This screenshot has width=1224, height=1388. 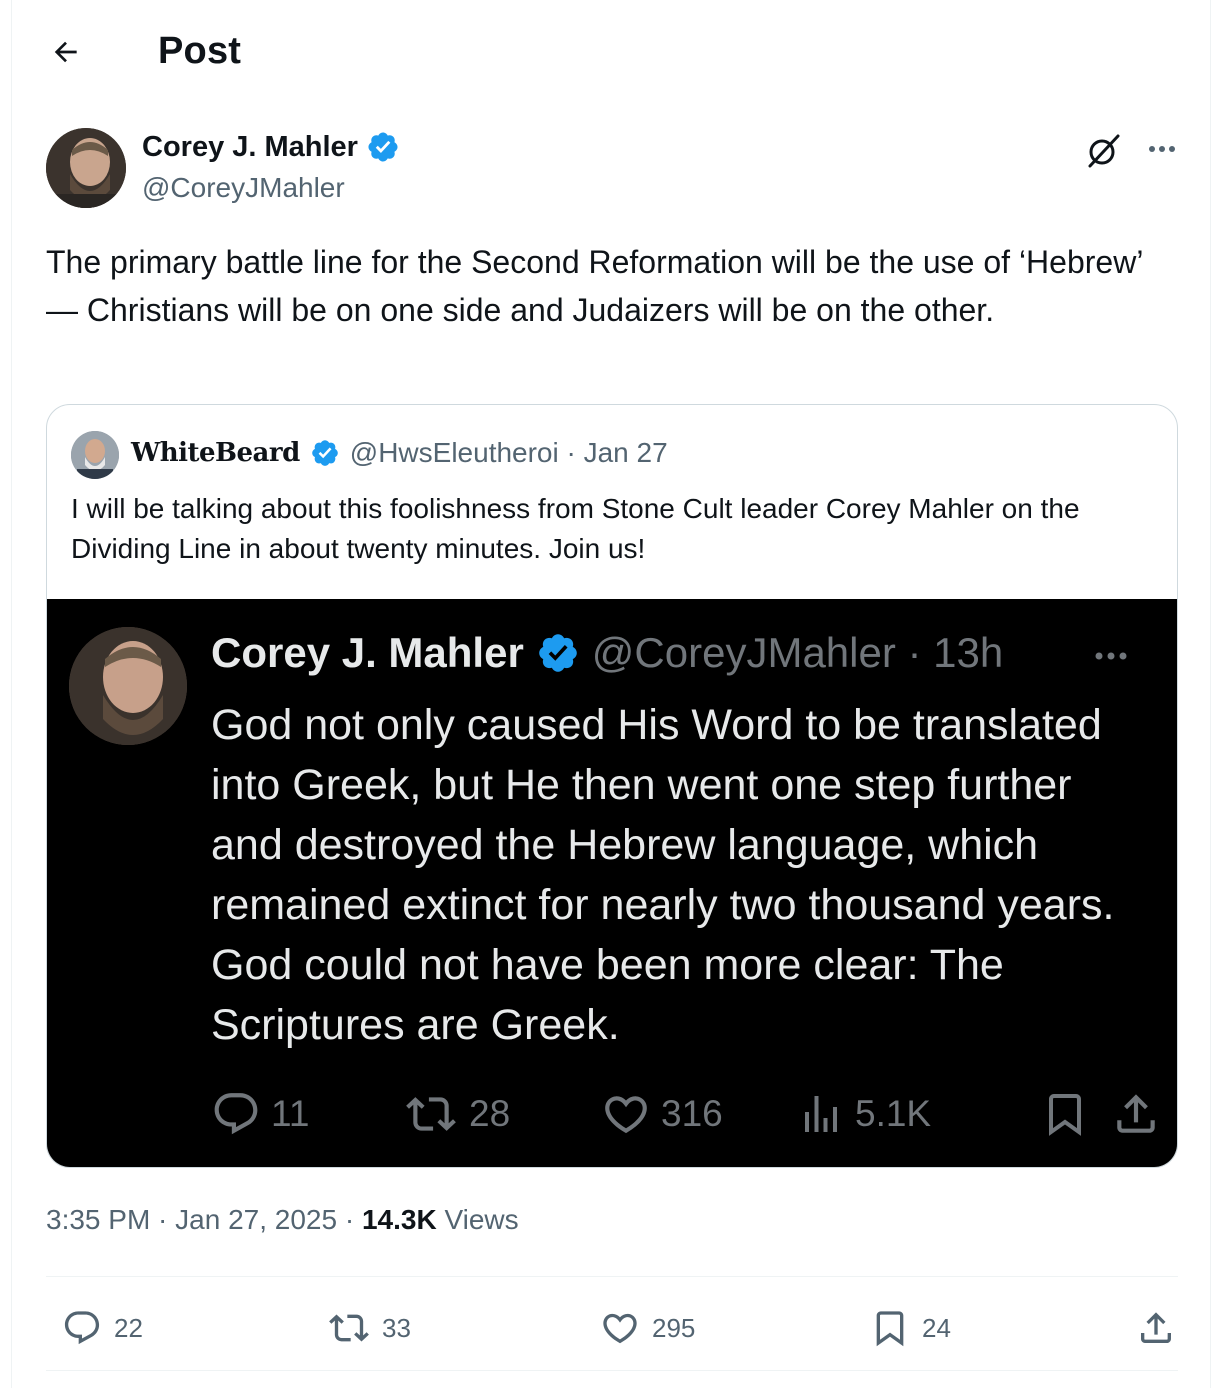 I want to click on screenshot-share, so click(x=1136, y=1114).